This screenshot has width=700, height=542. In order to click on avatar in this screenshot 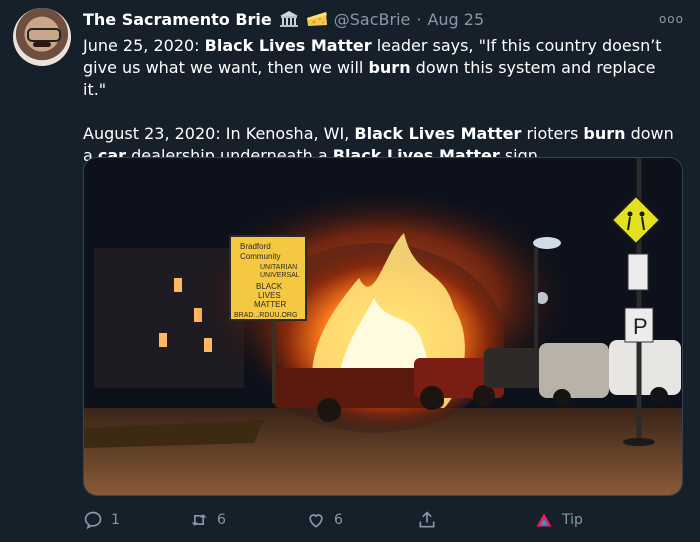, I will do `click(42, 37)`.